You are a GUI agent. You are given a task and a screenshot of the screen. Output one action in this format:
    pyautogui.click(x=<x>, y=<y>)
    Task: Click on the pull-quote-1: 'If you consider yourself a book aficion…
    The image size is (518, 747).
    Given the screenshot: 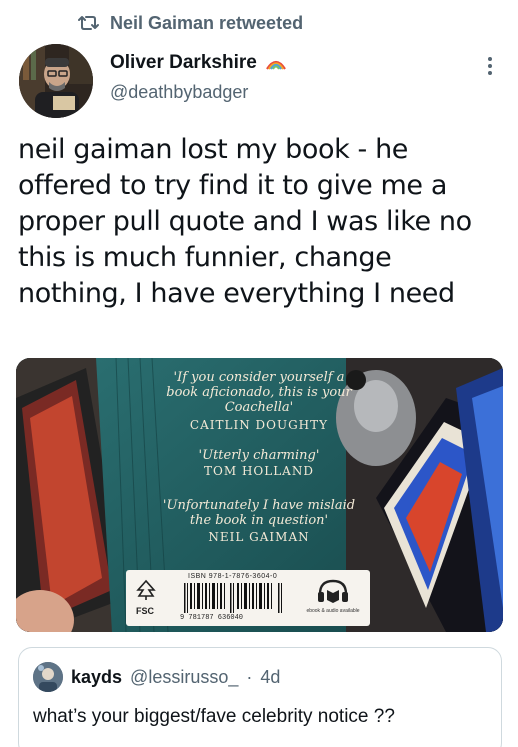 What is the action you would take?
    pyautogui.click(x=259, y=392)
    